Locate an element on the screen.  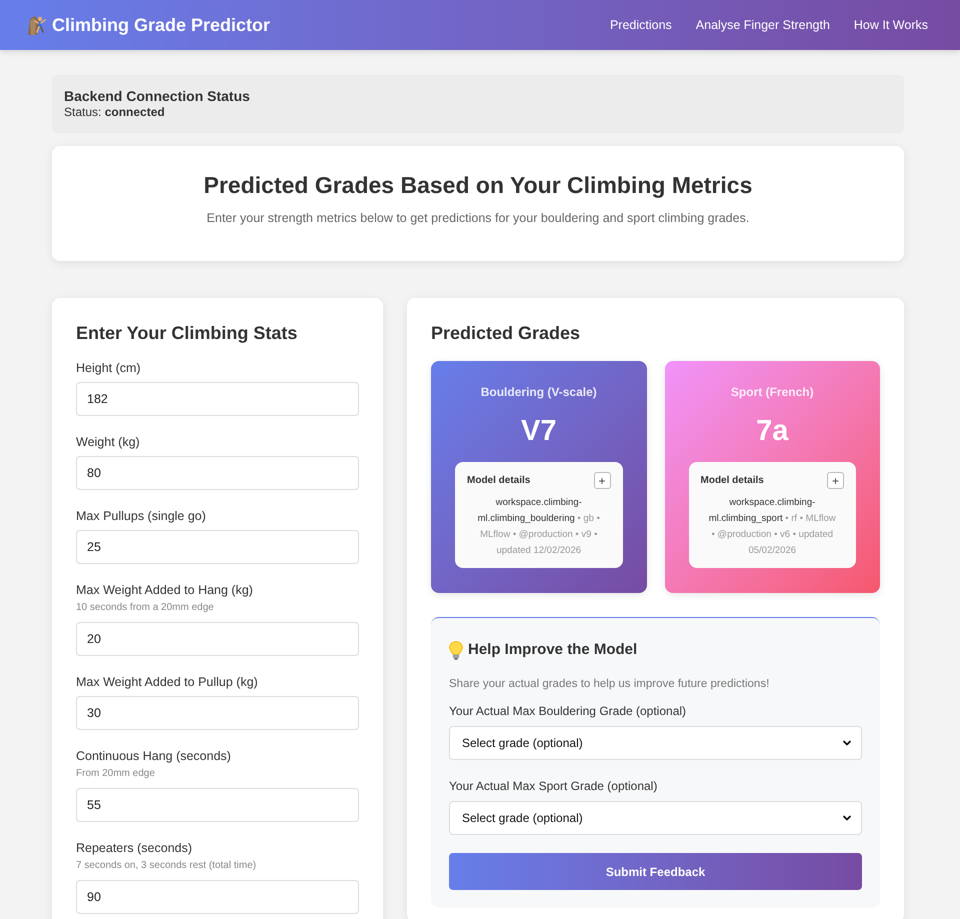
input-field: 20 is located at coordinates (217, 639).